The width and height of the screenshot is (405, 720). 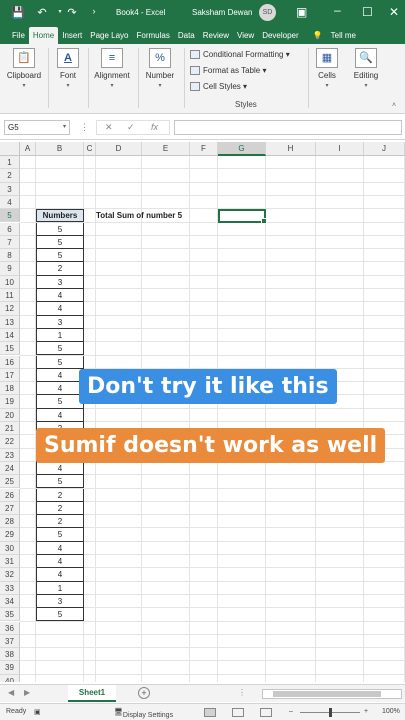 I want to click on row-header-20: 20, so click(x=10, y=415).